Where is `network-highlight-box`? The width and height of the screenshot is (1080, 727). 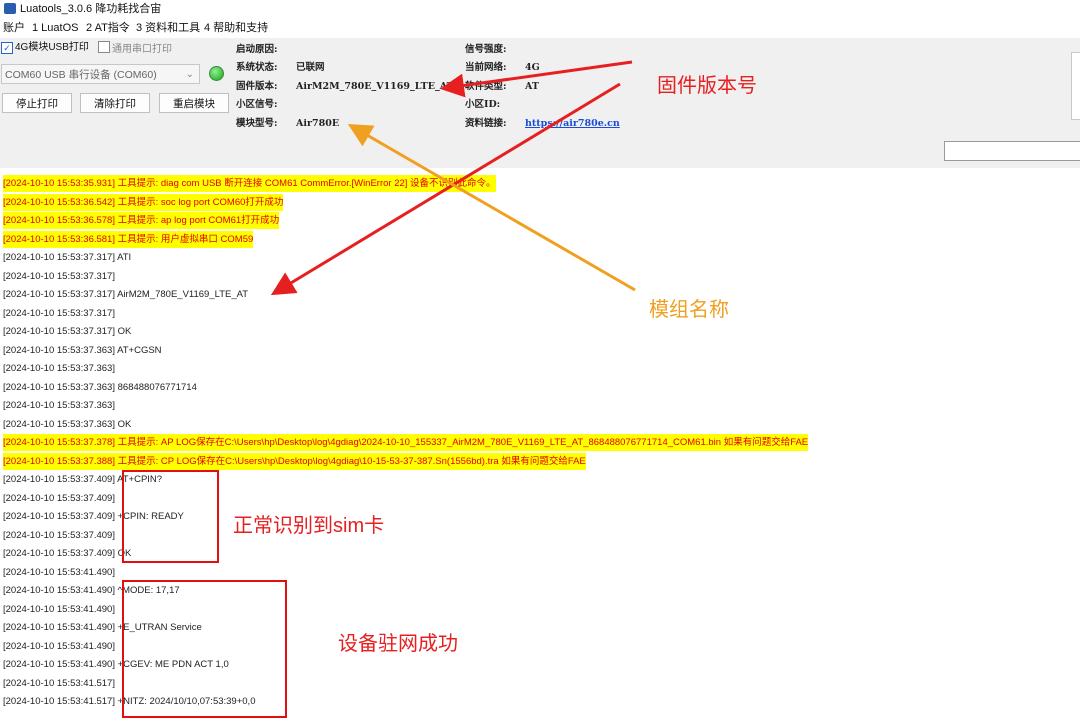 network-highlight-box is located at coordinates (204, 649).